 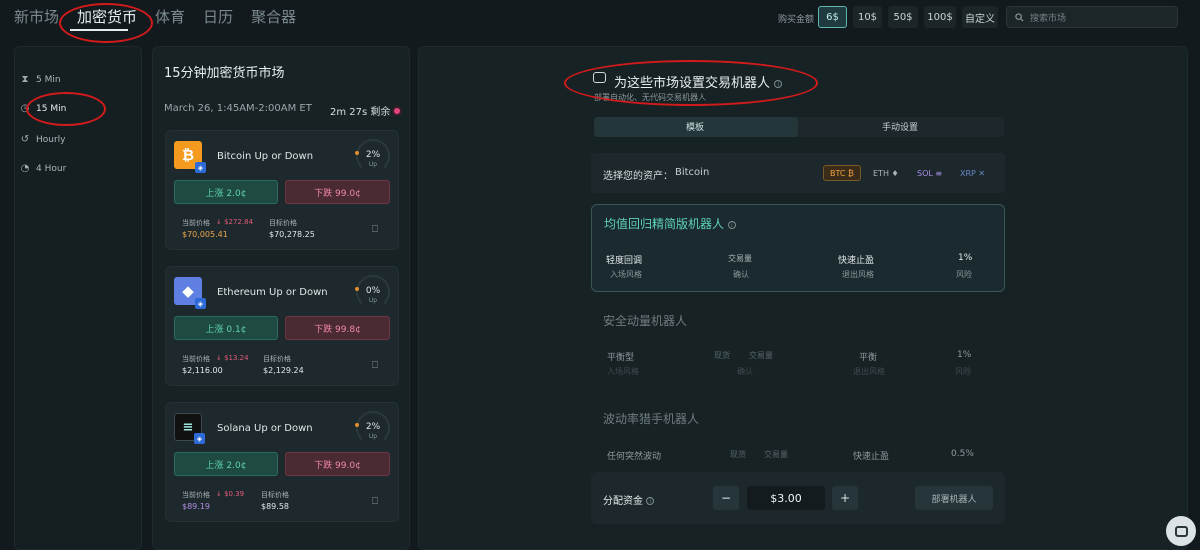 What do you see at coordinates (962, 454) in the screenshot?
I see `risk-value: 0.5%` at bounding box center [962, 454].